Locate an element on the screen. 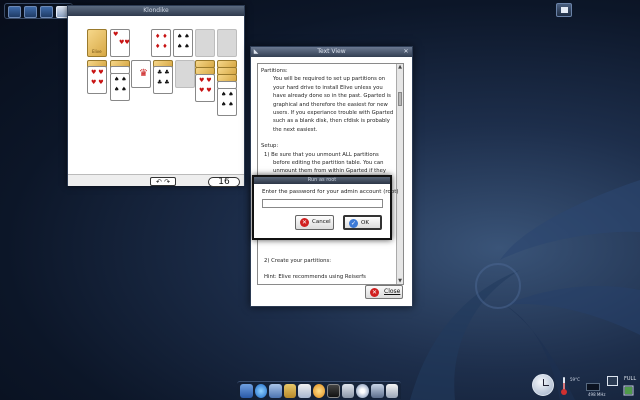  clock-icon is located at coordinates (543, 385).